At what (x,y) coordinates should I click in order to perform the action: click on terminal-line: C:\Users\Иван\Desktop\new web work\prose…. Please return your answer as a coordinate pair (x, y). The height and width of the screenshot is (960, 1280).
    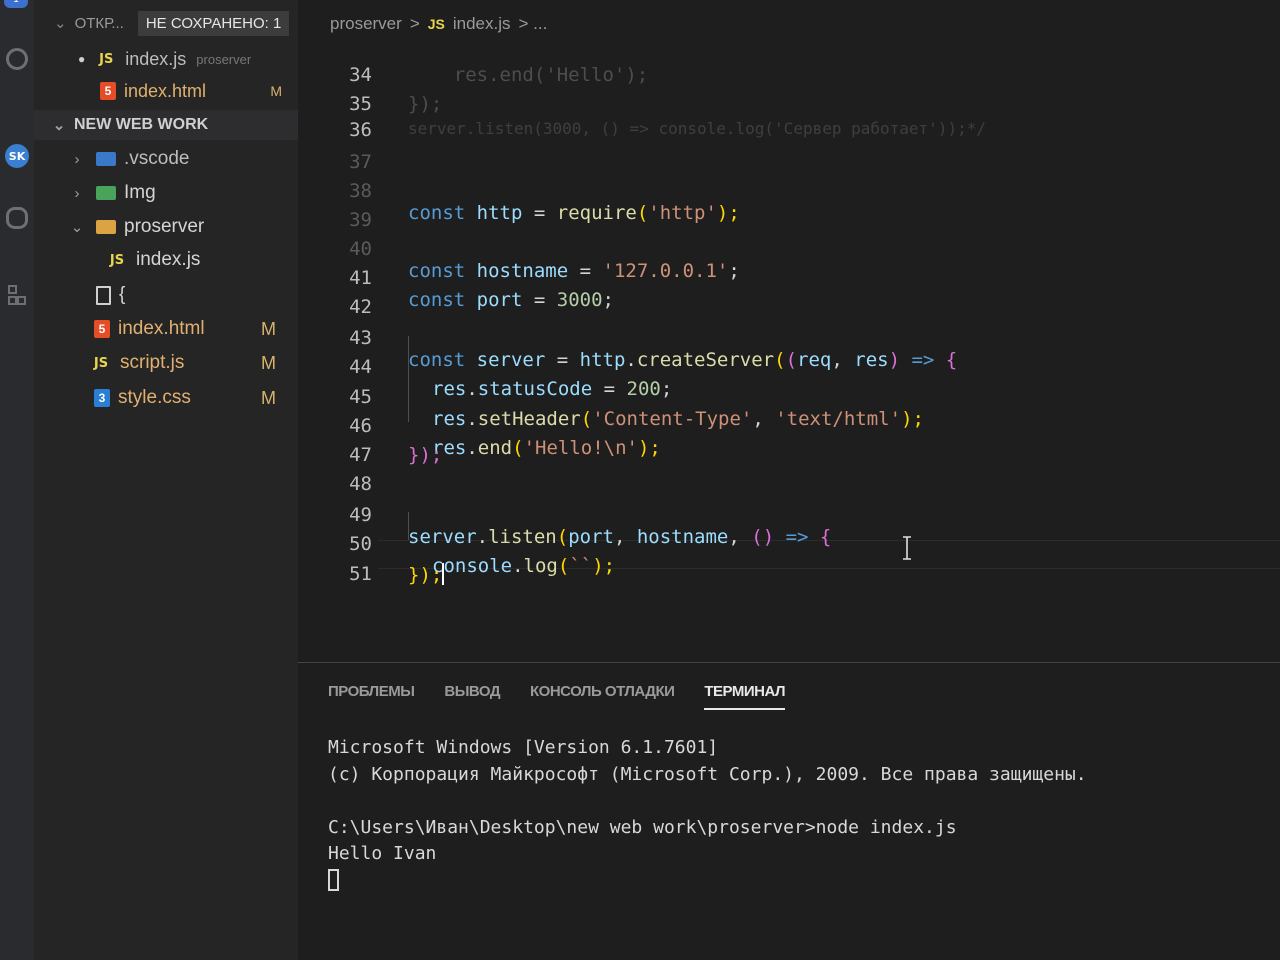
    Looking at the image, I should click on (642, 827).